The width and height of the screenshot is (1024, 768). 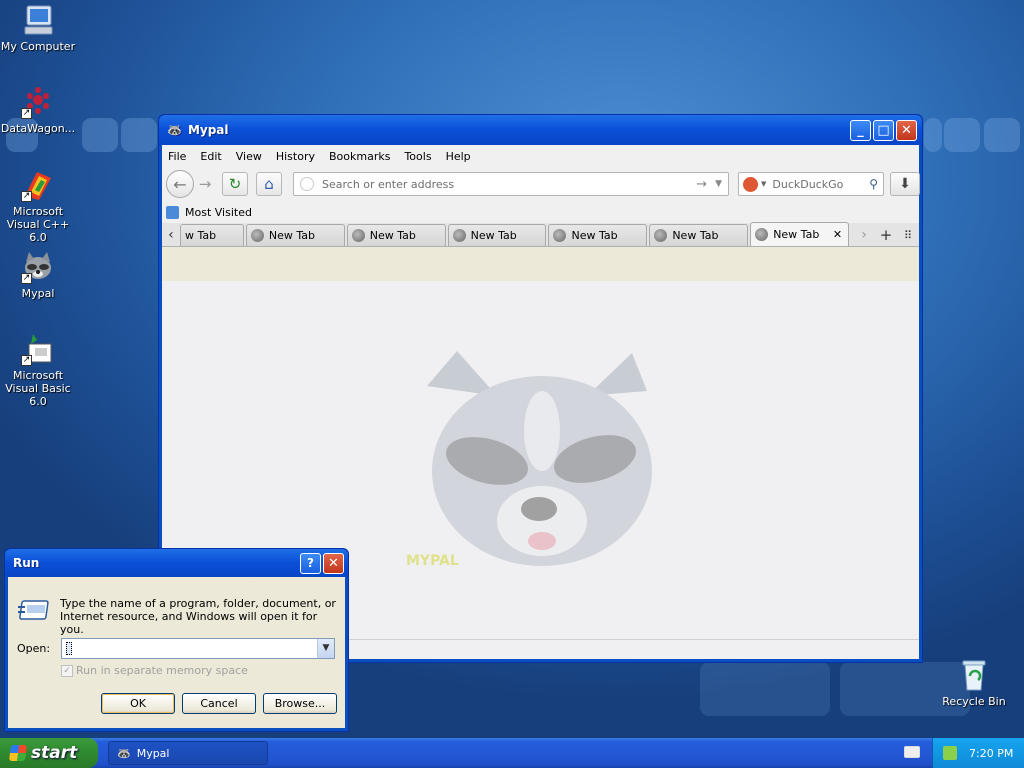 I want to click on run-title: Run, so click(x=26, y=563).